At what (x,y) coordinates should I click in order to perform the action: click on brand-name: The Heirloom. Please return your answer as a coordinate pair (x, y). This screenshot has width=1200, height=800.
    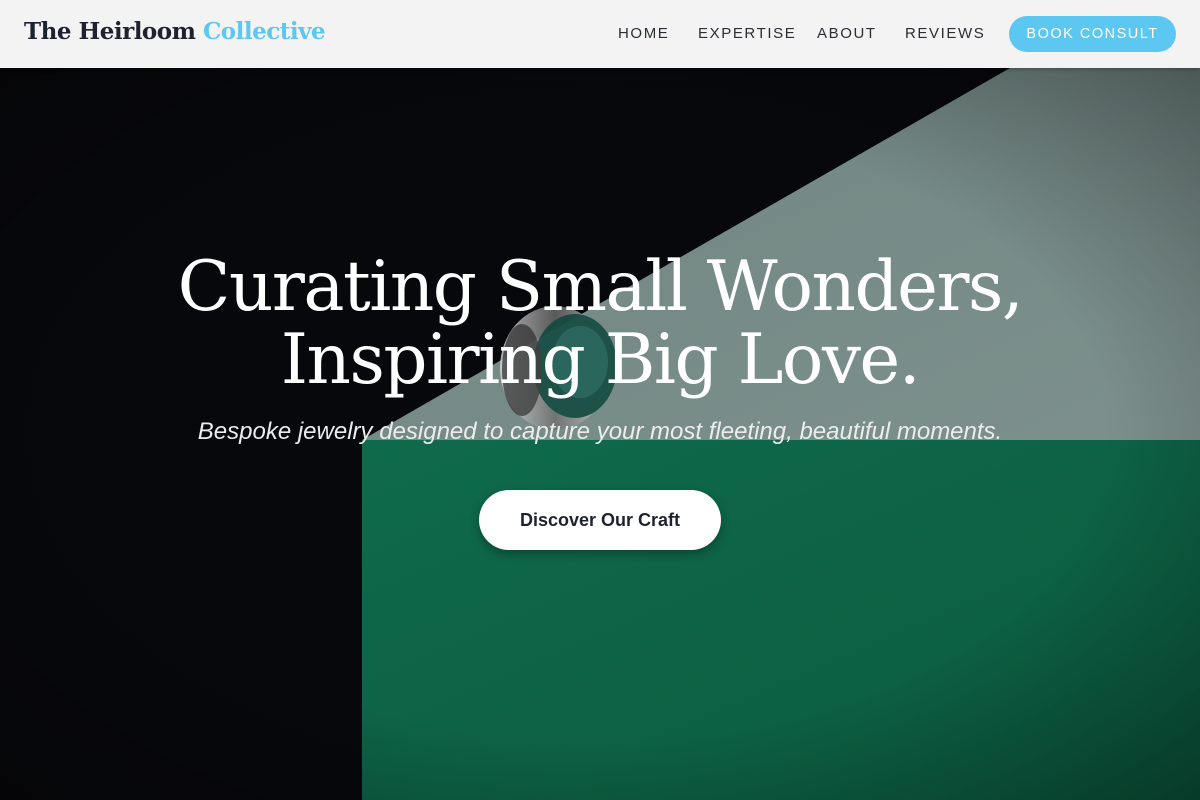
    Looking at the image, I should click on (110, 31).